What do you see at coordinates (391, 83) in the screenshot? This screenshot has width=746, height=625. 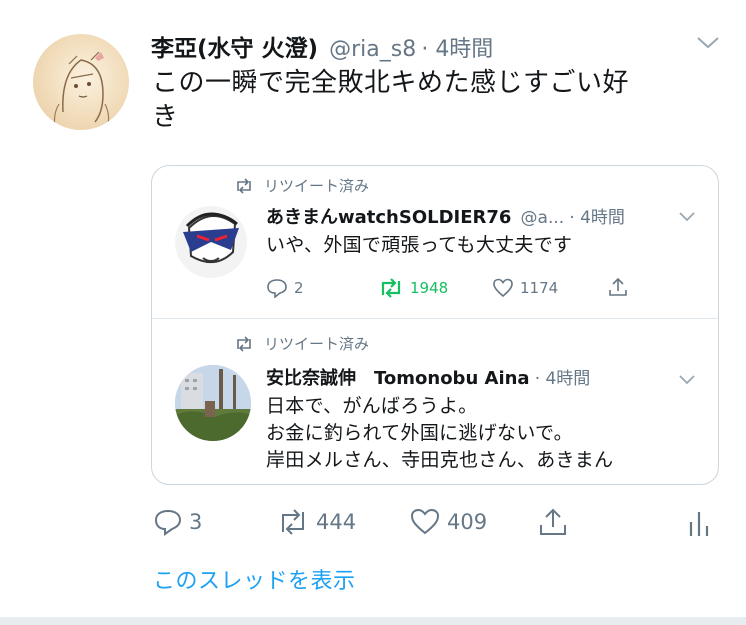 I see `tweet-text-line: この一瞬で完全敗北キめた感じすごい好` at bounding box center [391, 83].